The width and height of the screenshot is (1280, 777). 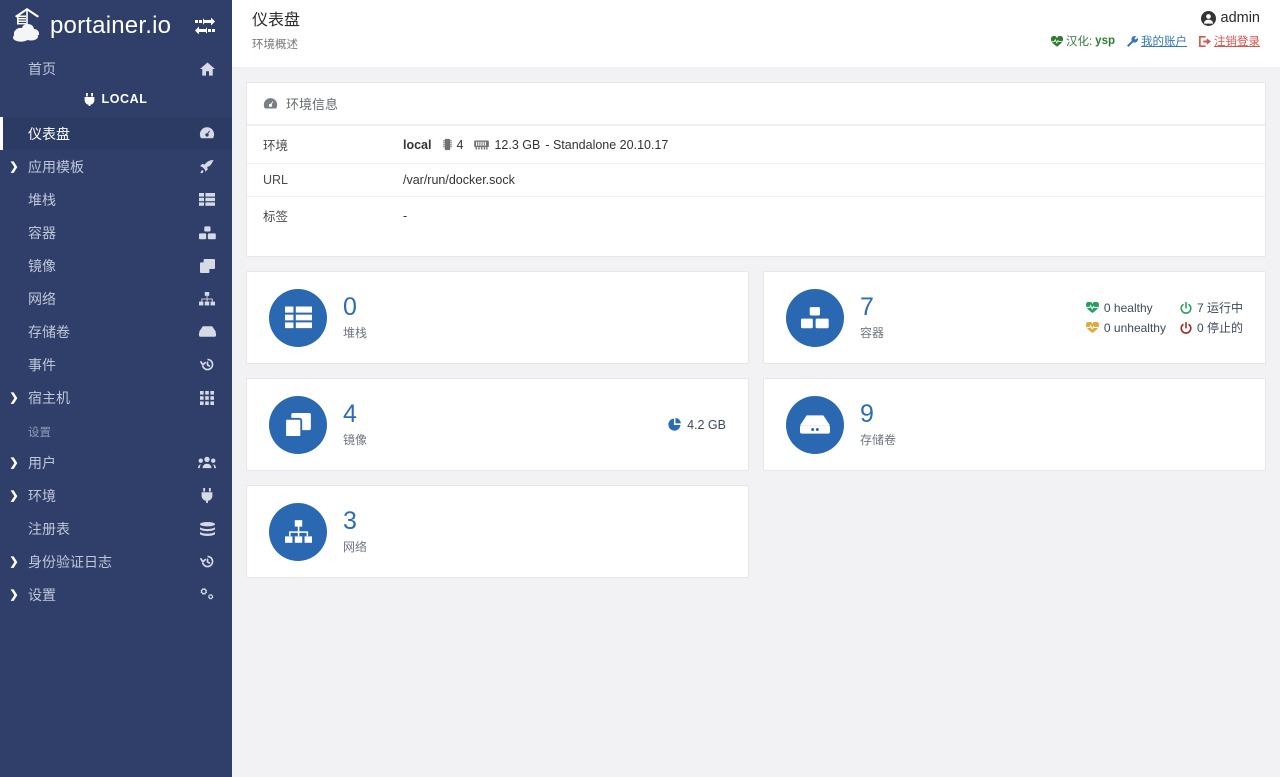 I want to click on memory-size: 12.3 GB, so click(x=517, y=144).